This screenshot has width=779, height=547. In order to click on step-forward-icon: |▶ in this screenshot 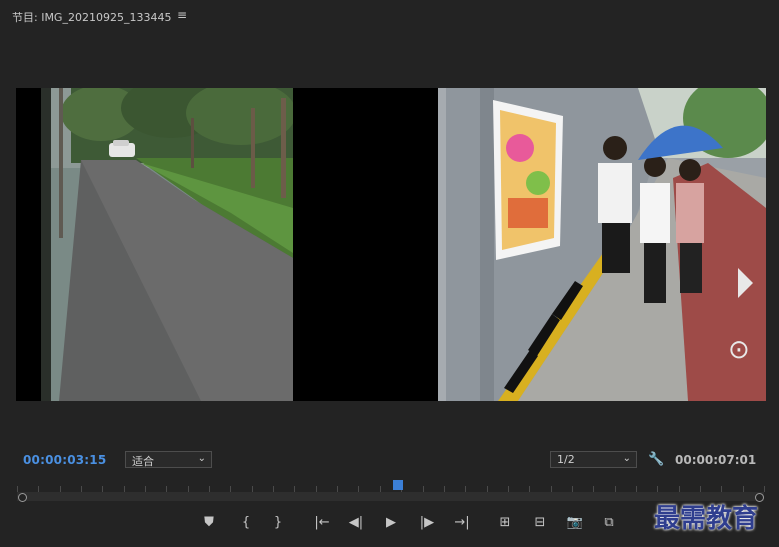, I will do `click(427, 523)`.